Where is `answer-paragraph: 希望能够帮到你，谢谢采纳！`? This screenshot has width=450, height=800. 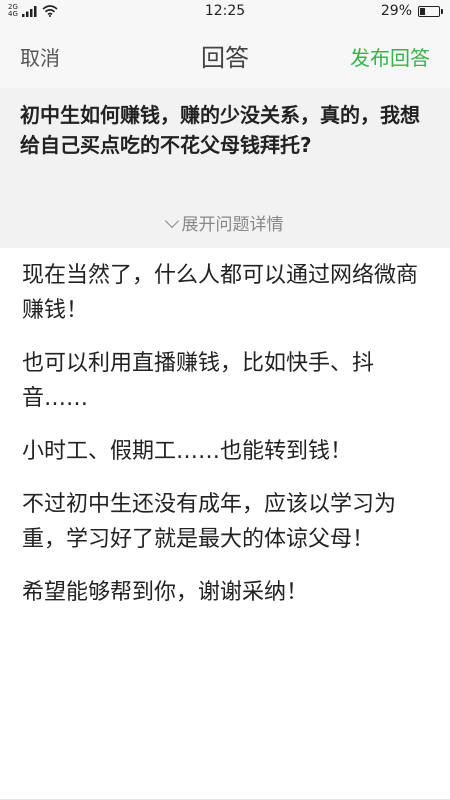 answer-paragraph: 希望能够帮到你，谢谢采纳！ is located at coordinates (165, 592).